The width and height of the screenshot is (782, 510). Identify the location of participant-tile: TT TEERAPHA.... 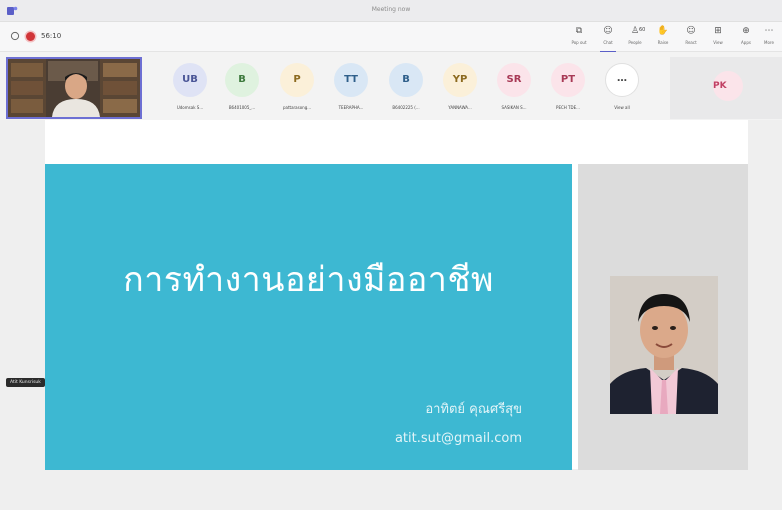
(351, 91).